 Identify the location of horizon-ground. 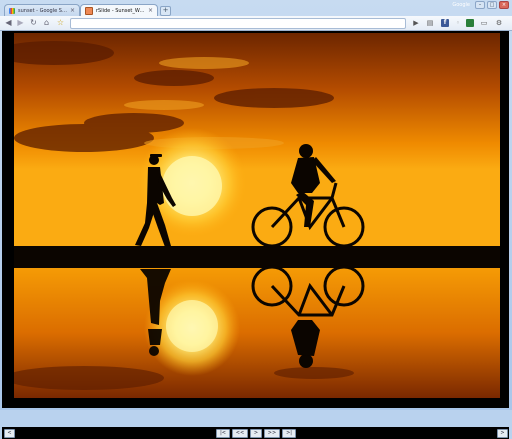
(257, 257).